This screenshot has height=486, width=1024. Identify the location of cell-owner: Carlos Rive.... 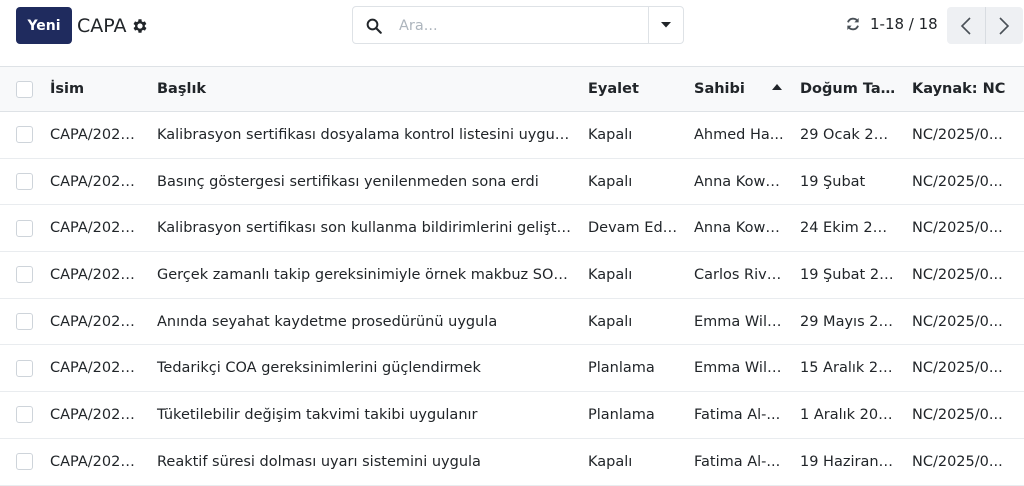
(739, 275).